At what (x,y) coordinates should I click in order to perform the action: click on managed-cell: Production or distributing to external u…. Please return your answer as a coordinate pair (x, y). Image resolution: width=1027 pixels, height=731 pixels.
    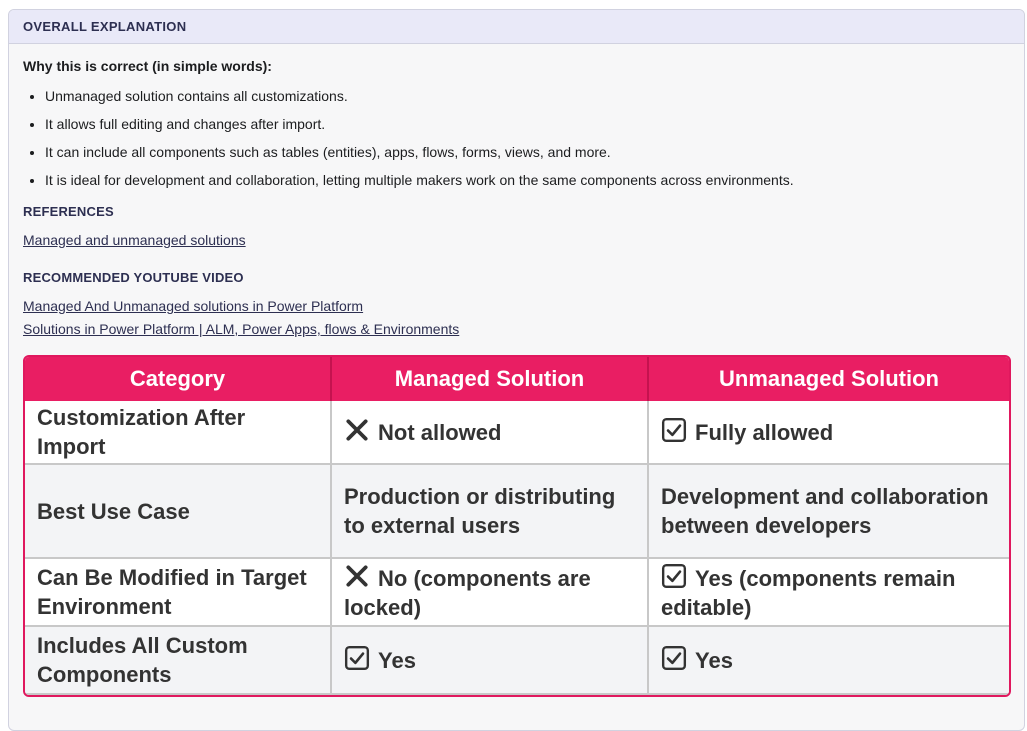
    Looking at the image, I should click on (490, 511).